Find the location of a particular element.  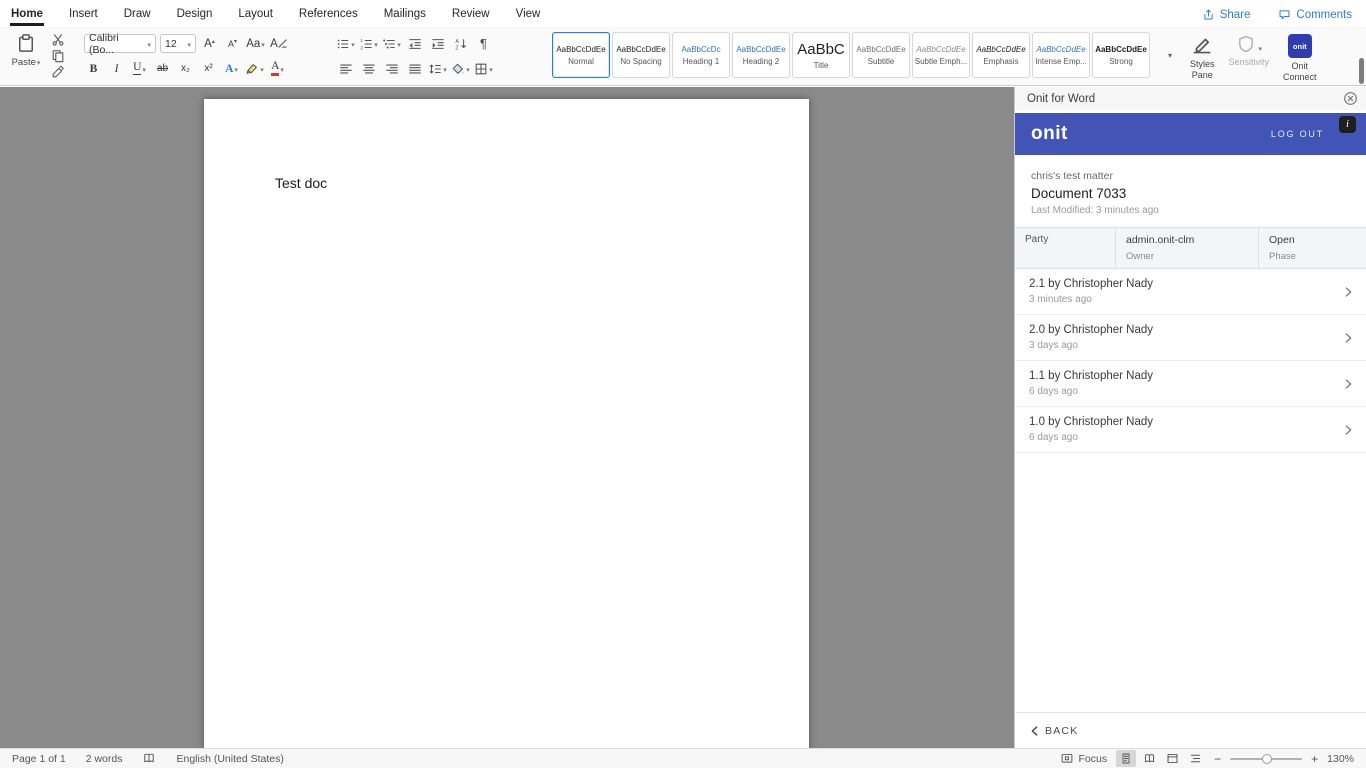

styles-pane-button: Styles Pane is located at coordinates (1202, 55).